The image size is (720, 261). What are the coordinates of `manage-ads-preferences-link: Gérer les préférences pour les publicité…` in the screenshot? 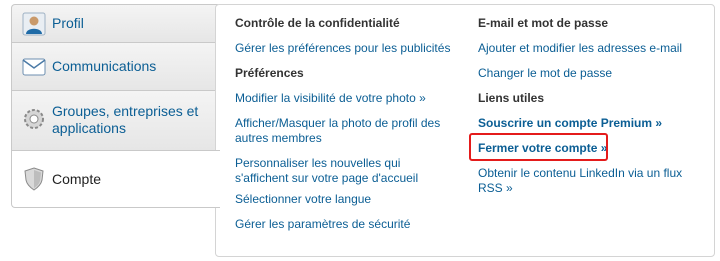 It's located at (342, 48).